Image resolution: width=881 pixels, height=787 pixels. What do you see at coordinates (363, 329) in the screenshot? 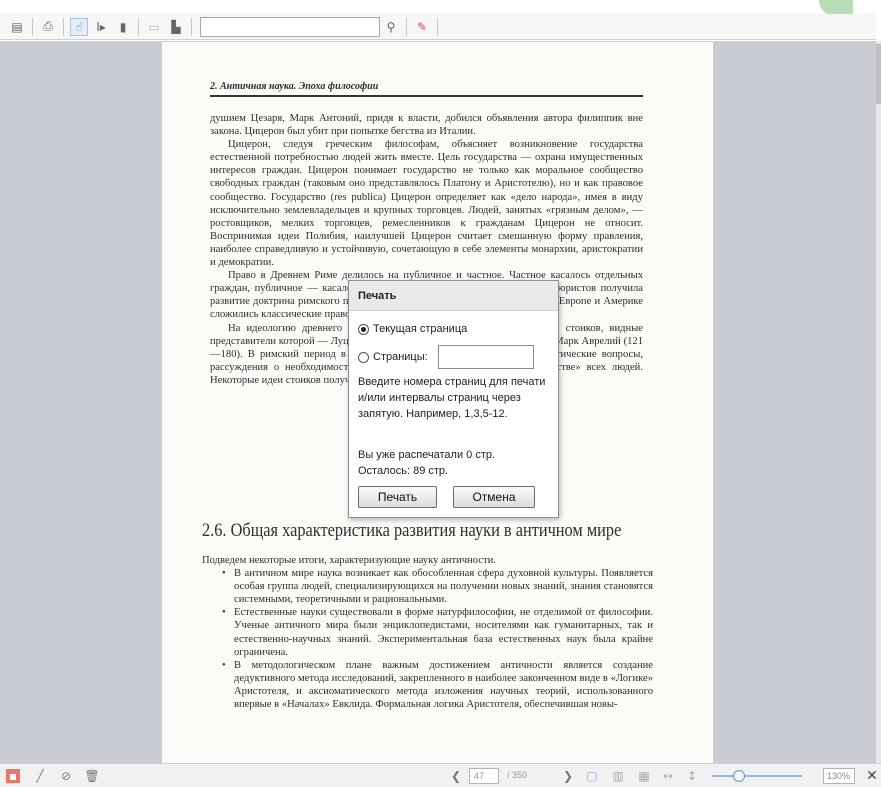
I see `radio-current-page` at bounding box center [363, 329].